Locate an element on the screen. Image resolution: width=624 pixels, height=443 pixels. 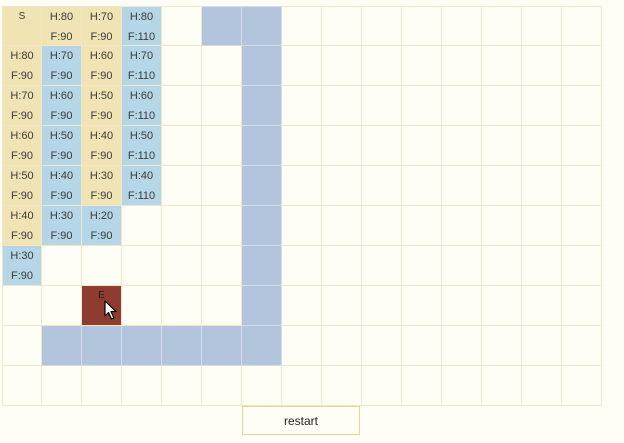
restart-button: restart is located at coordinates (301, 420).